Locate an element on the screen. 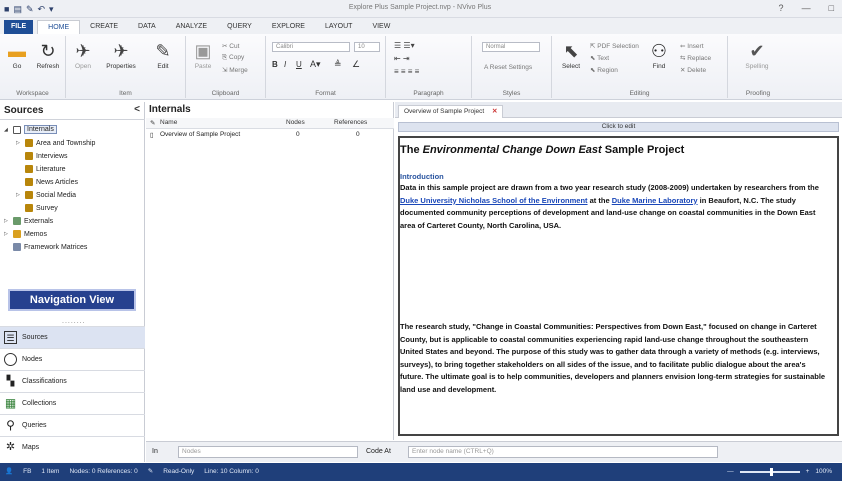 This screenshot has height=481, width=842. pen-icon: ✎ is located at coordinates (30, 9).